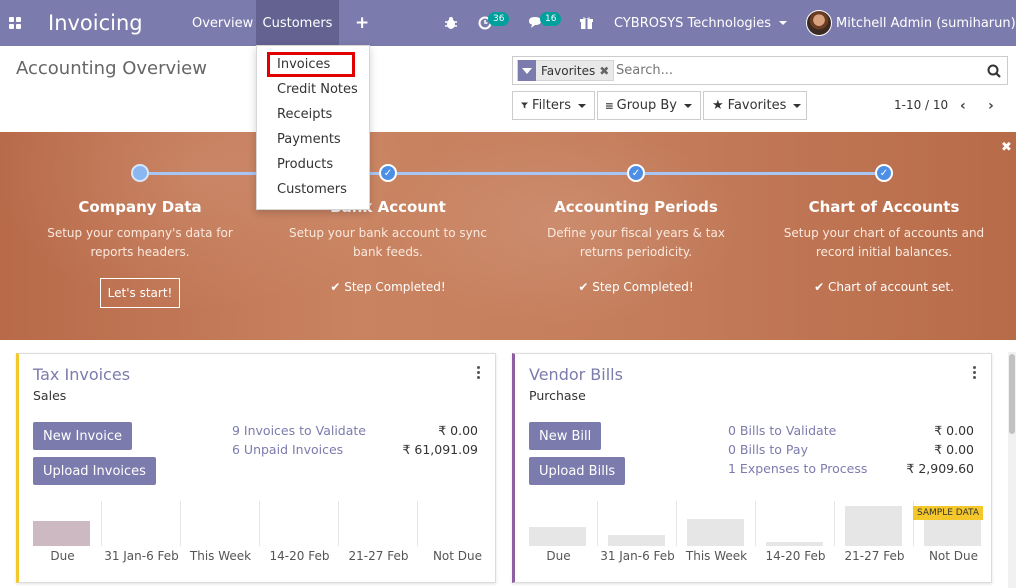  Describe the element at coordinates (317, 90) in the screenshot. I see `menu-item-credit-notes: Credit Notes` at that location.